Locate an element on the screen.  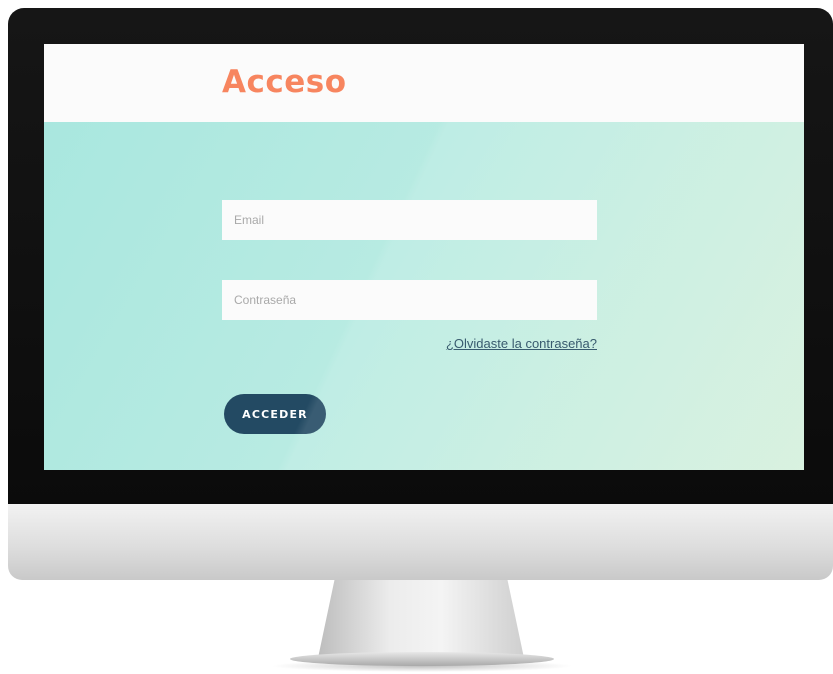
monitor-foot is located at coordinates (422, 659).